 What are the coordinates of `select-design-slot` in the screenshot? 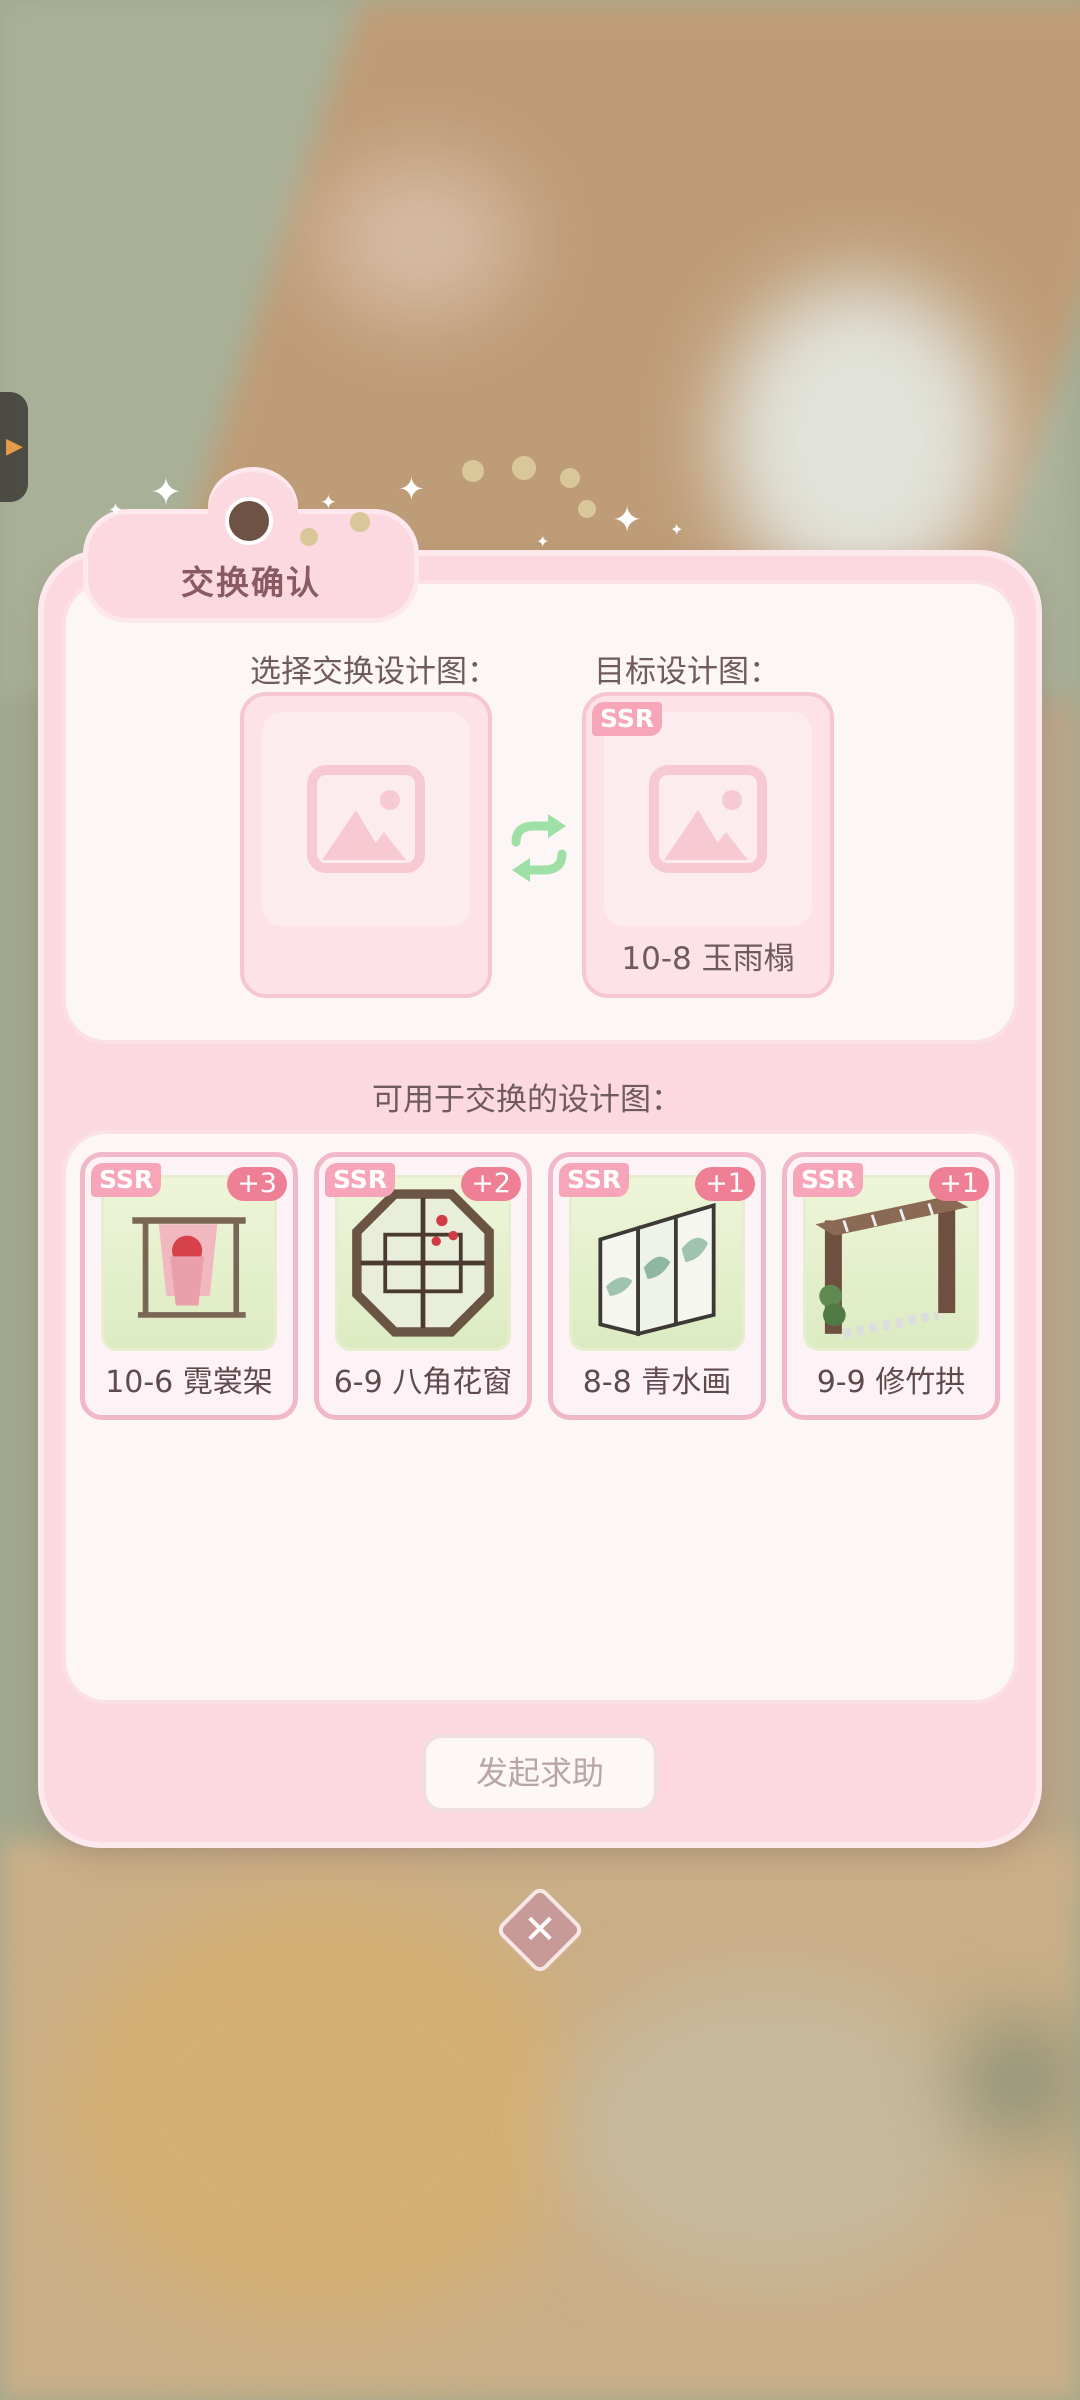 It's located at (366, 845).